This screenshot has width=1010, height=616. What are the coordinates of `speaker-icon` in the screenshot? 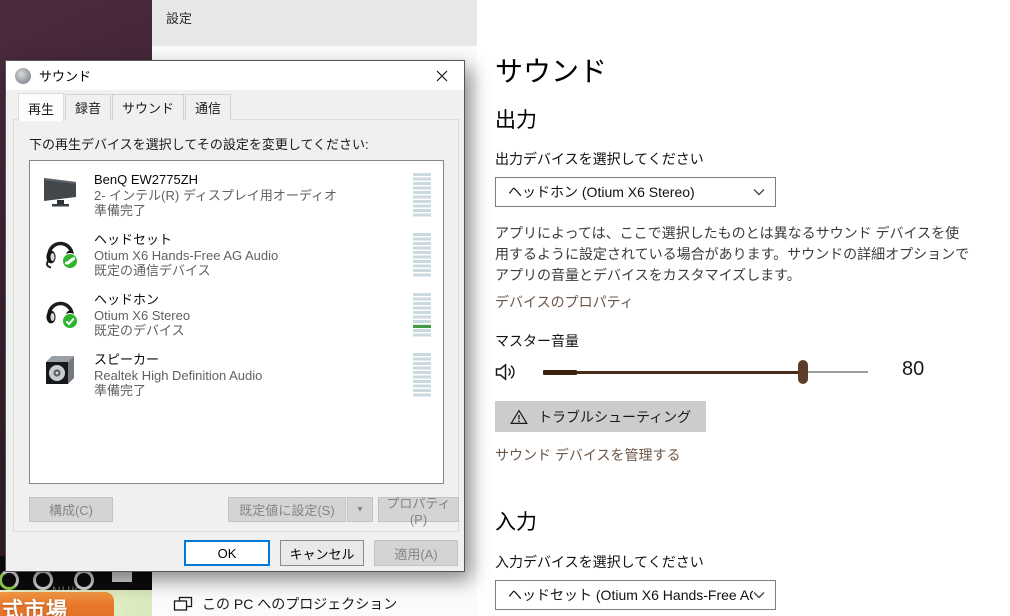 It's located at (60, 370).